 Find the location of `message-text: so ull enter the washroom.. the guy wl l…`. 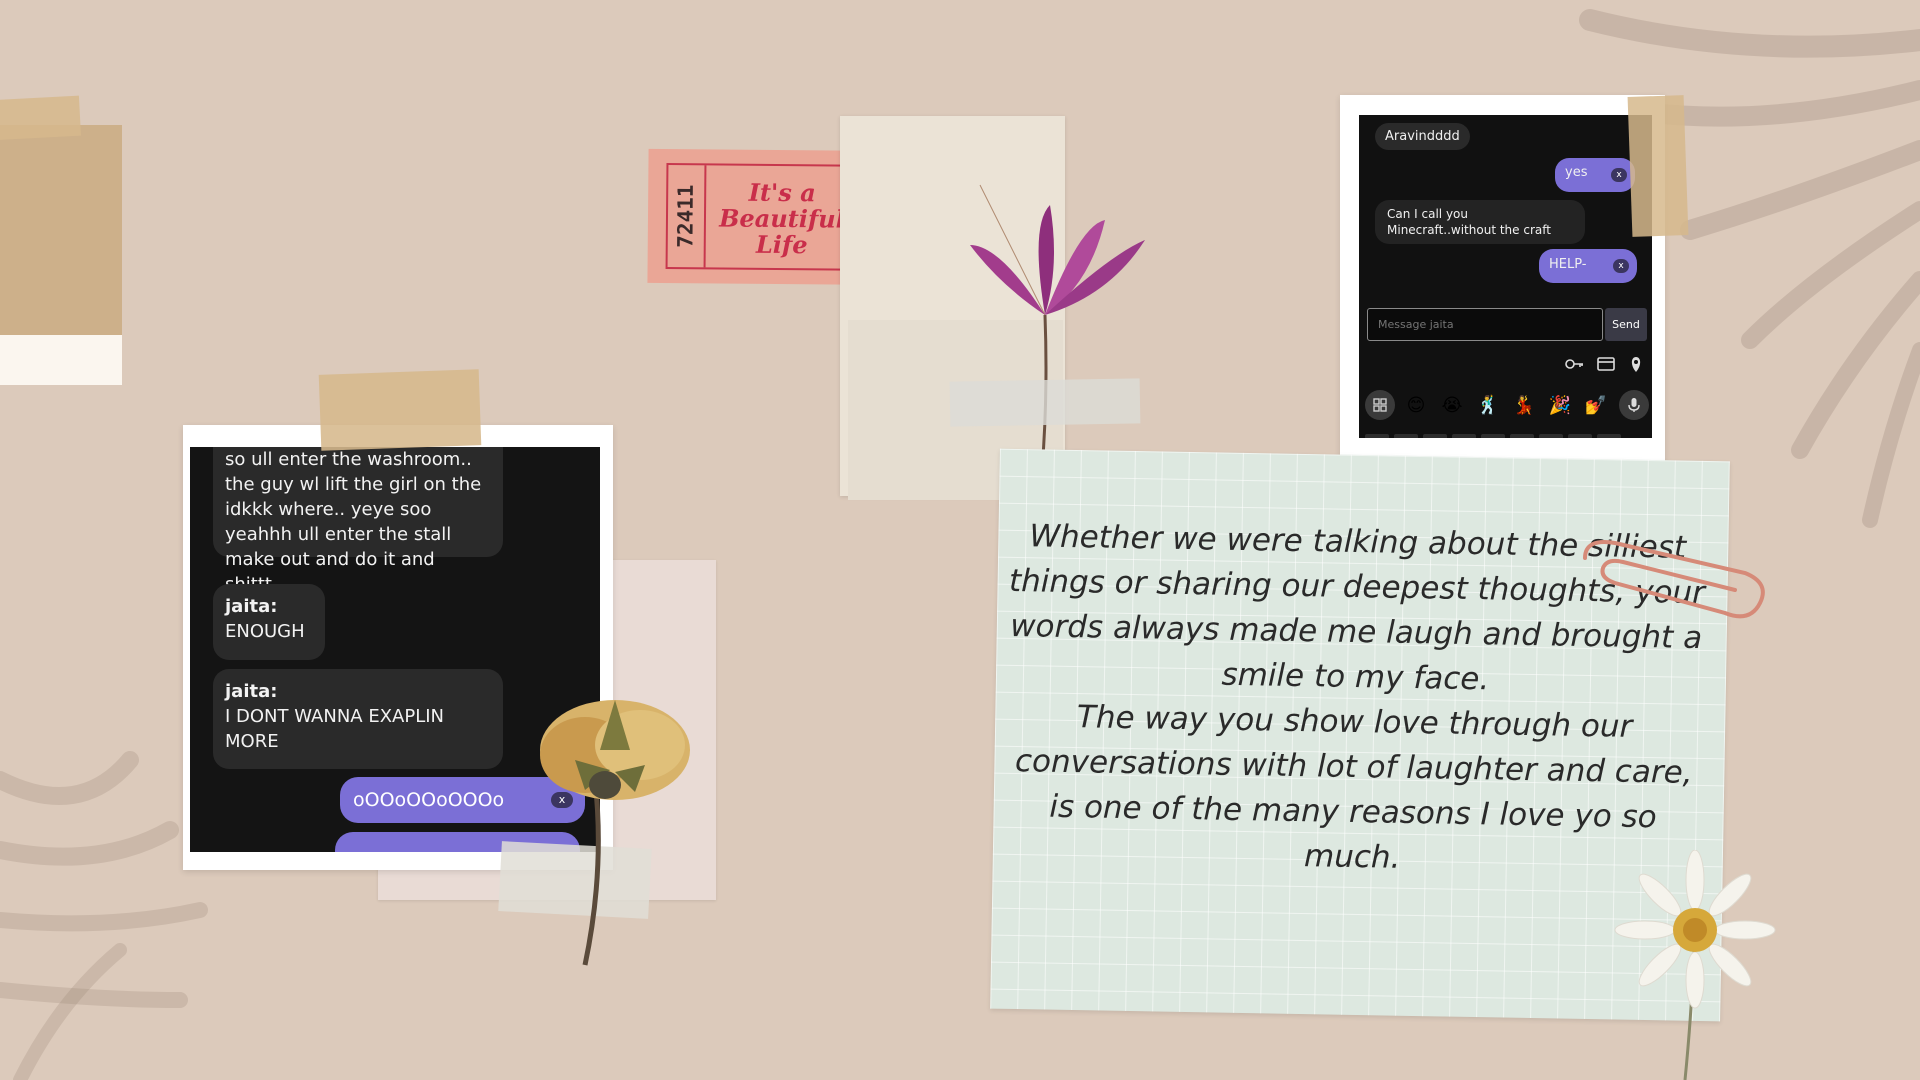

message-text: so ull enter the washroom.. the guy wl l… is located at coordinates (353, 522).